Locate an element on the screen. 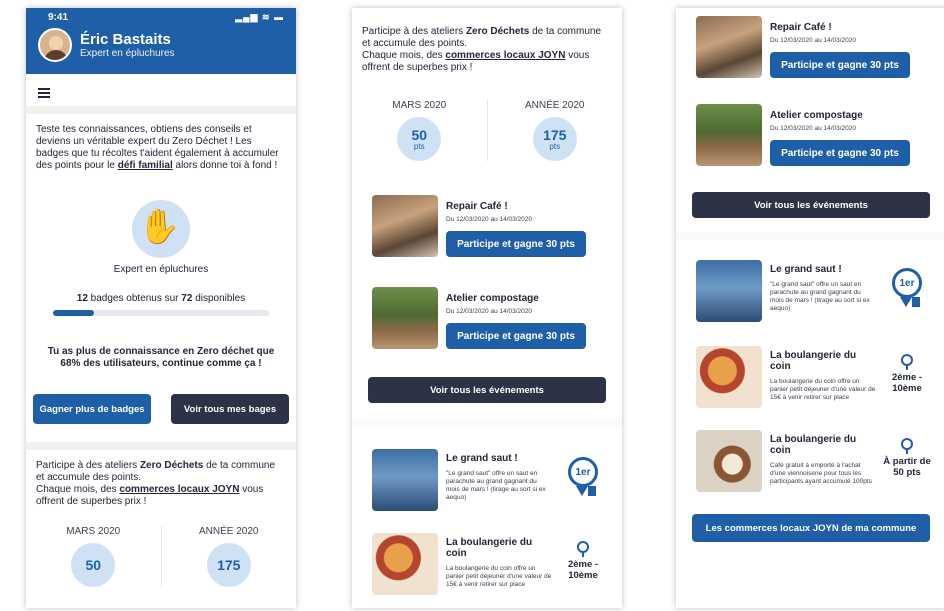 Image resolution: width=944 pixels, height=611 pixels. month-points: 50 pts is located at coordinates (419, 139).